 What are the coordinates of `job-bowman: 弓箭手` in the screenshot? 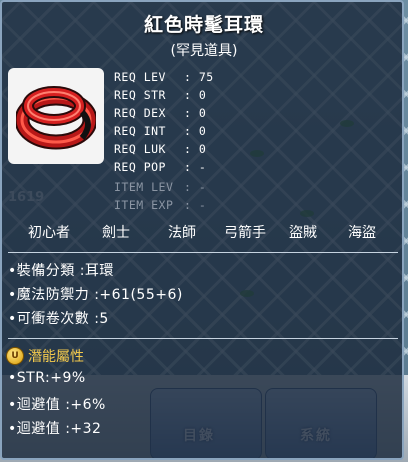 It's located at (245, 233).